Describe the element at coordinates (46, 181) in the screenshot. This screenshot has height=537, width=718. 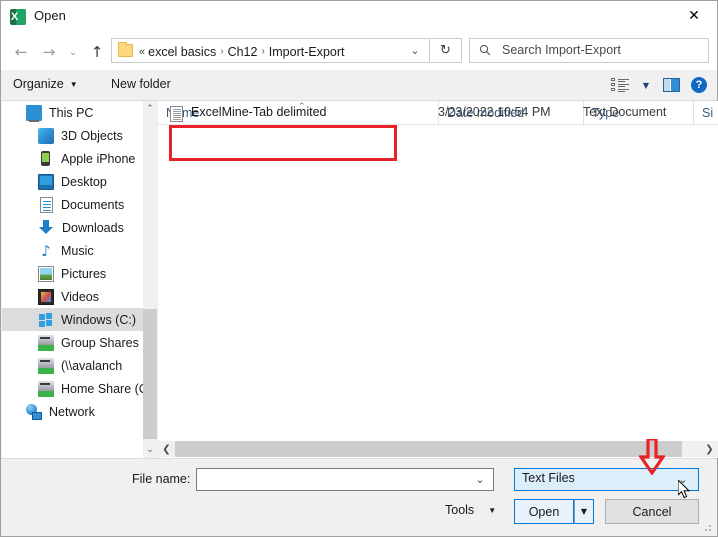
I see `desktop-icon` at that location.